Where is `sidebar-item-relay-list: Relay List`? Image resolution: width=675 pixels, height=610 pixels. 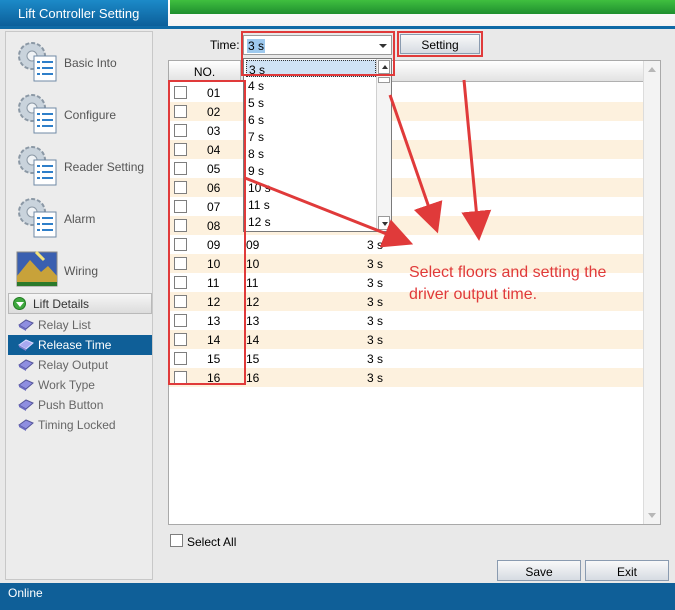 sidebar-item-relay-list: Relay List is located at coordinates (80, 325).